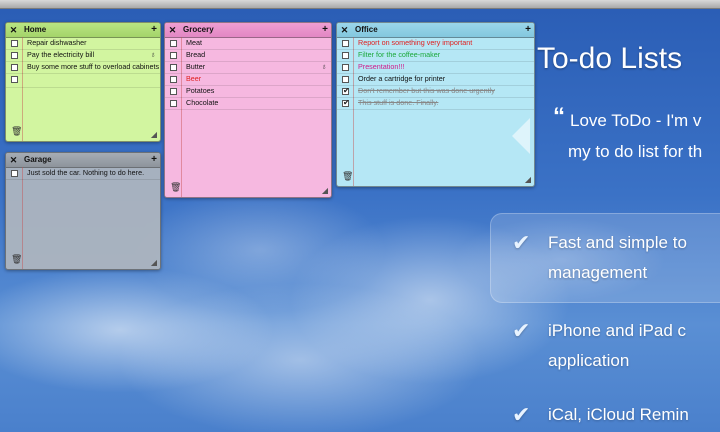 This screenshot has width=720, height=432. I want to click on note-header: ✕ Office +, so click(435, 30).